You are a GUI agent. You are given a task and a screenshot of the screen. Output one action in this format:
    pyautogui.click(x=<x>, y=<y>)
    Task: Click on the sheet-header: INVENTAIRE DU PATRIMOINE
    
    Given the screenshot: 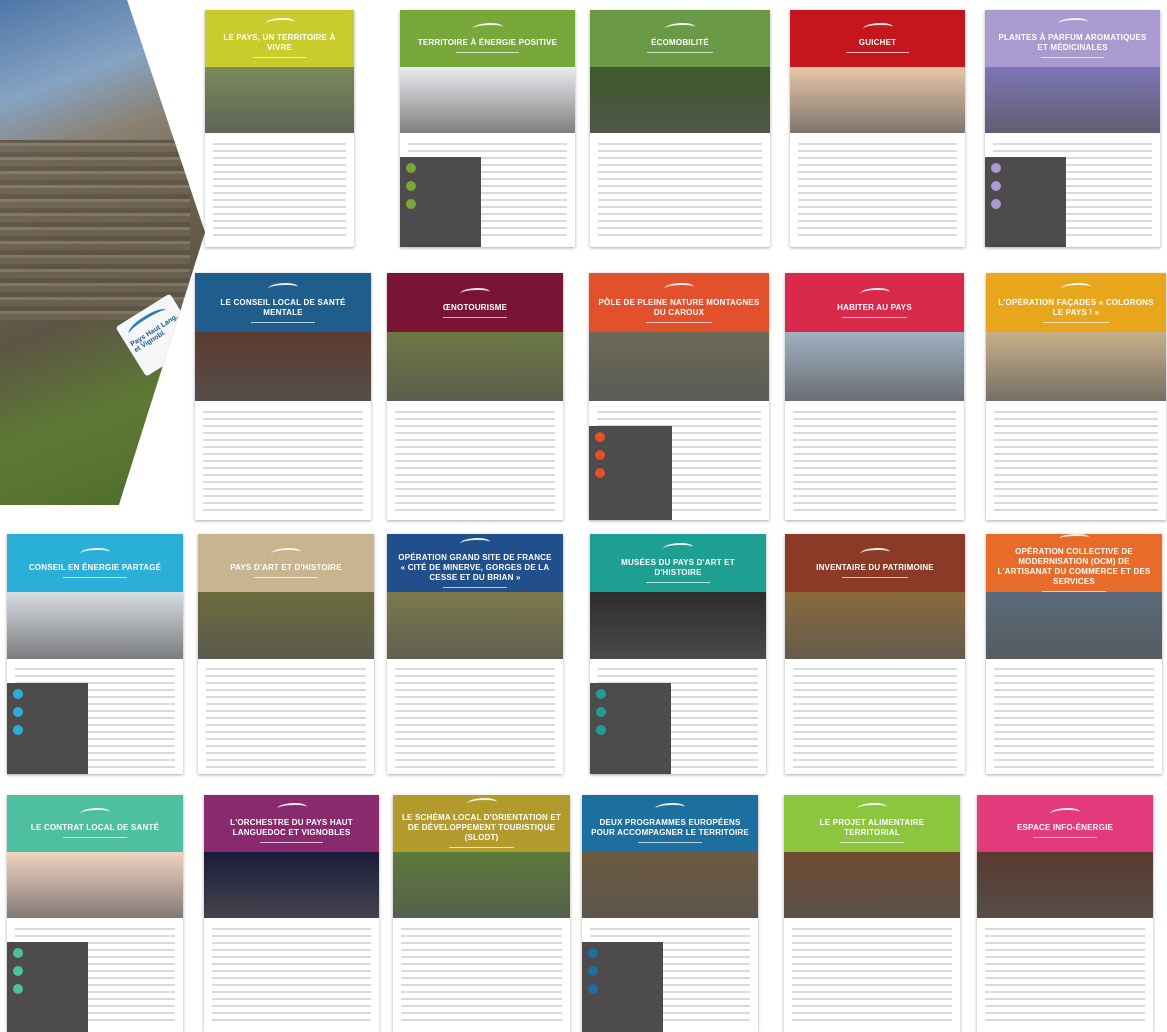 What is the action you would take?
    pyautogui.click(x=875, y=563)
    